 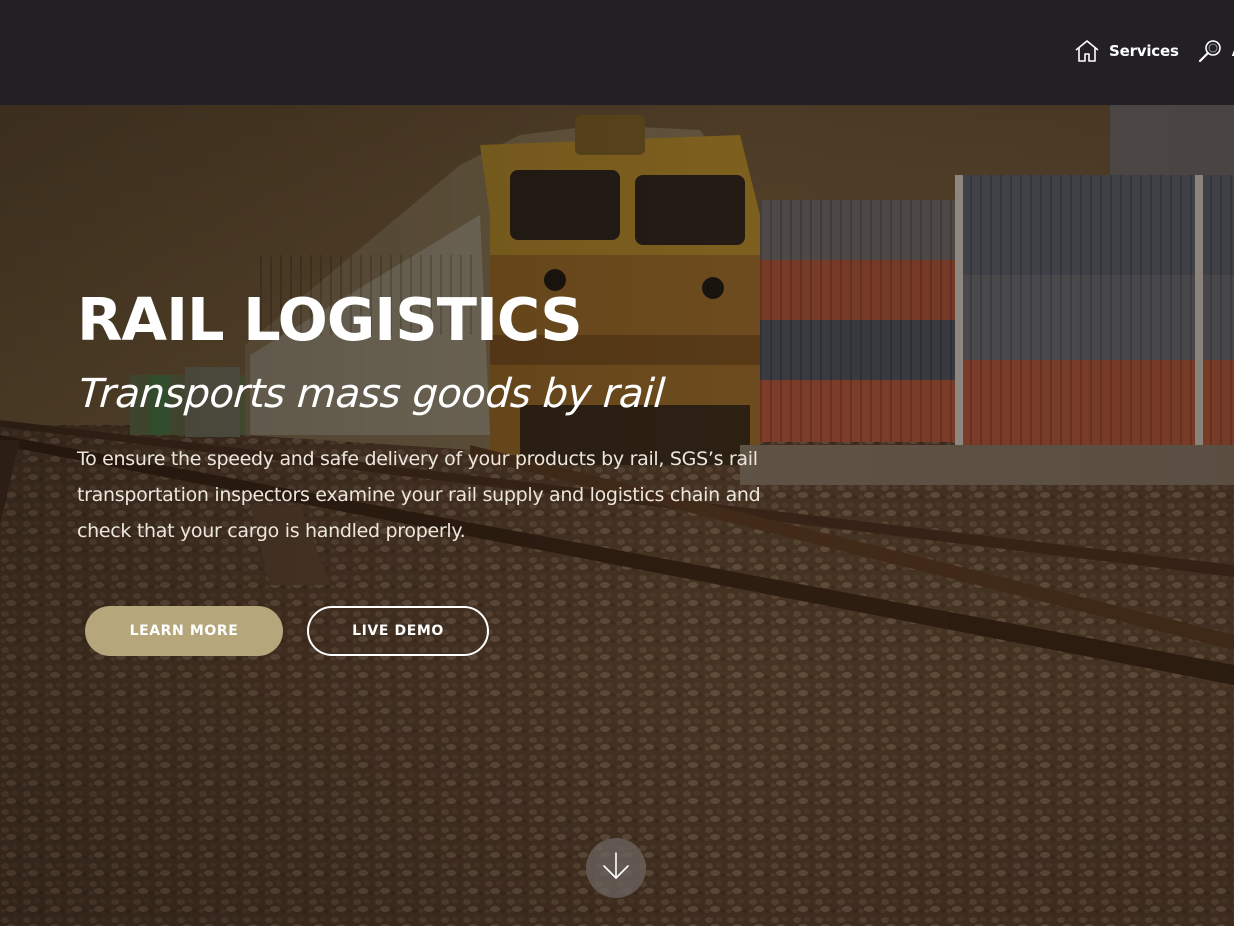 I want to click on nav-item-a: A, so click(x=1215, y=51).